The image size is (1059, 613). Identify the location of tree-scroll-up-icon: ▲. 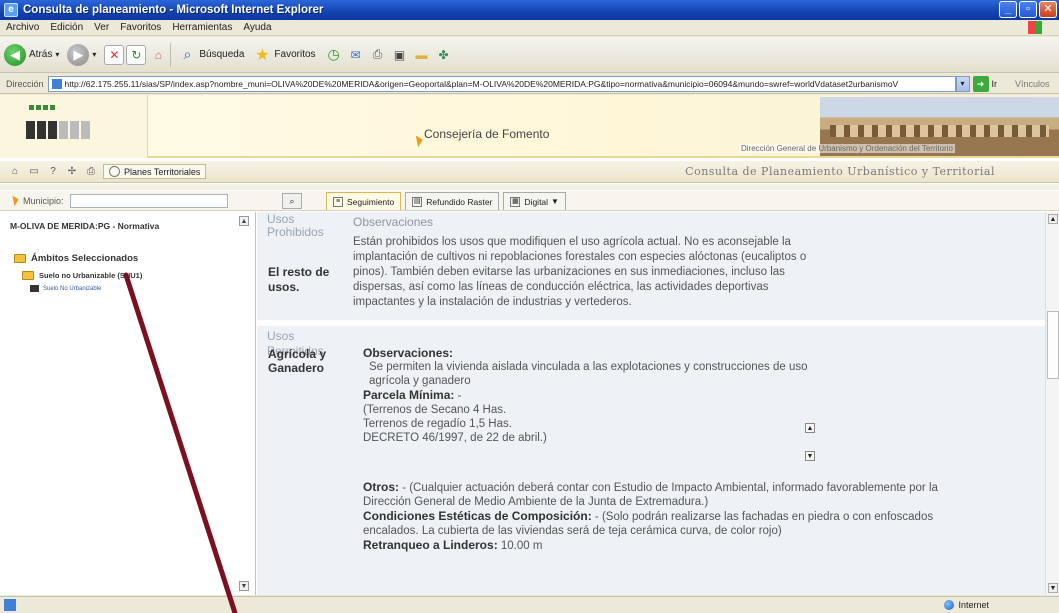
(244, 221).